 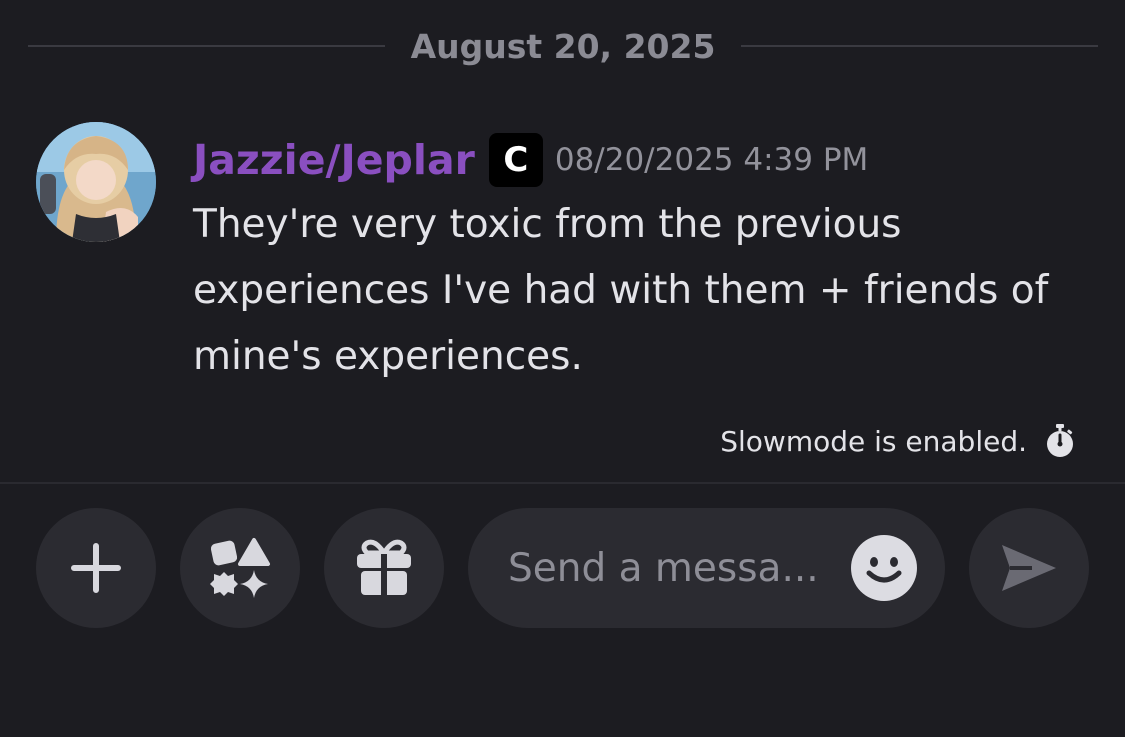 I want to click on username: Jazzie/Jeplar, so click(x=334, y=160).